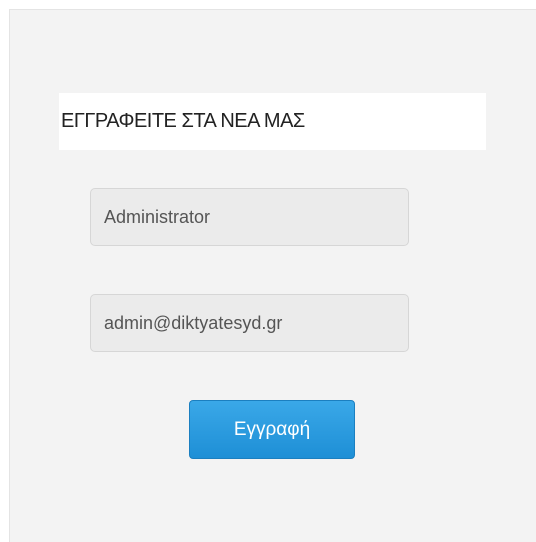 Image resolution: width=536 pixels, height=542 pixels. Describe the element at coordinates (272, 429) in the screenshot. I see `subscribe-button: Εγγραφή` at that location.